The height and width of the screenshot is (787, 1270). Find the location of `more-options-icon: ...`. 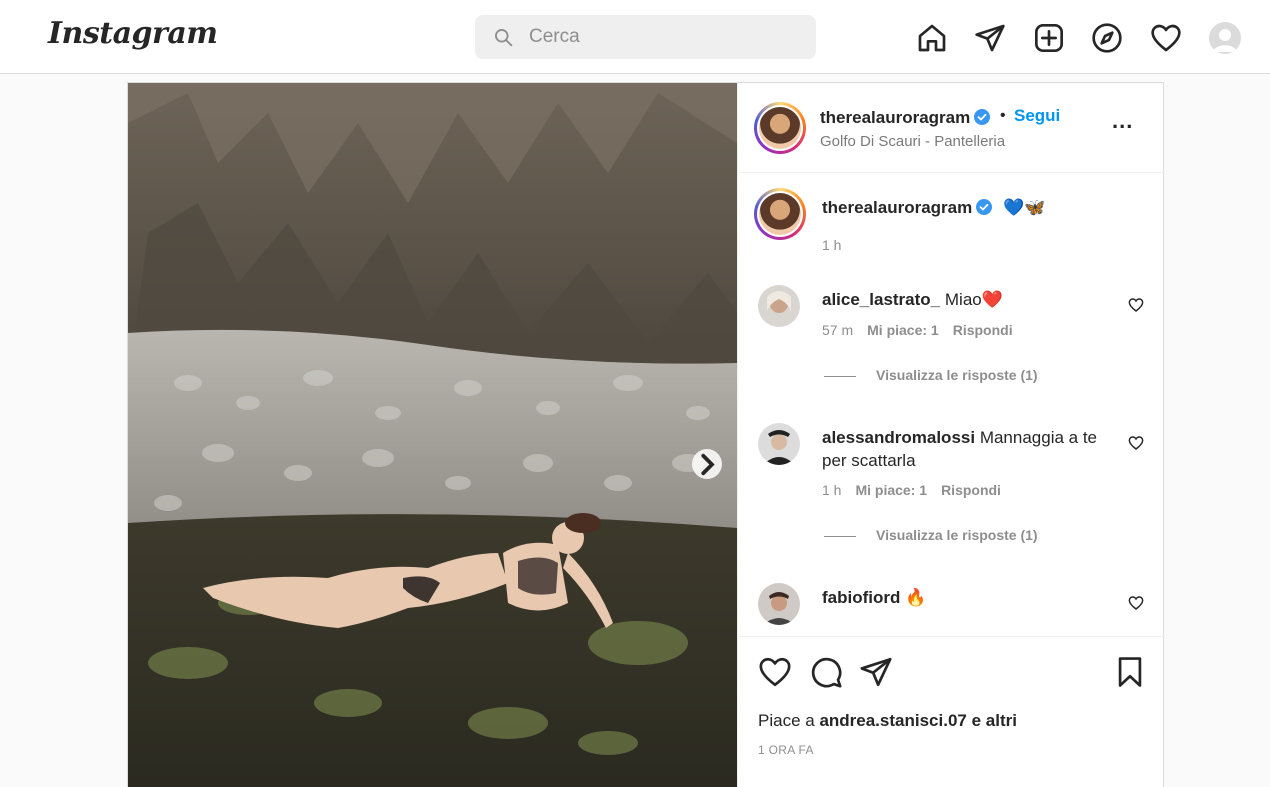

more-options-icon: ... is located at coordinates (1127, 124).